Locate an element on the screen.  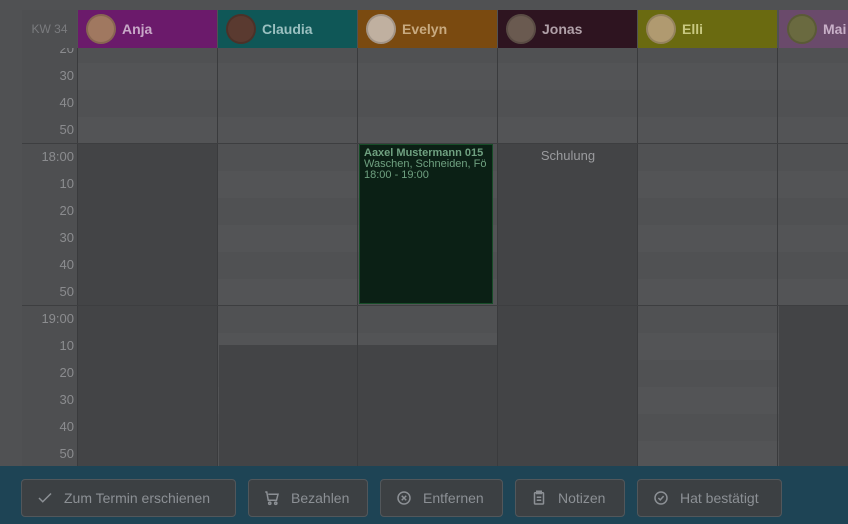
remove-button: Entfernen is located at coordinates (441, 498).